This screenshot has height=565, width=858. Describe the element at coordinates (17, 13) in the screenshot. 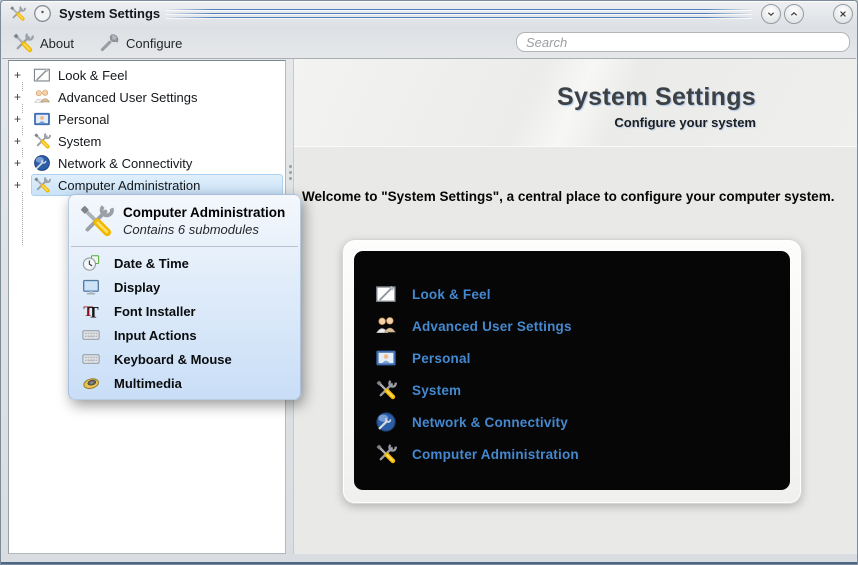

I see `app-tools-icon` at that location.